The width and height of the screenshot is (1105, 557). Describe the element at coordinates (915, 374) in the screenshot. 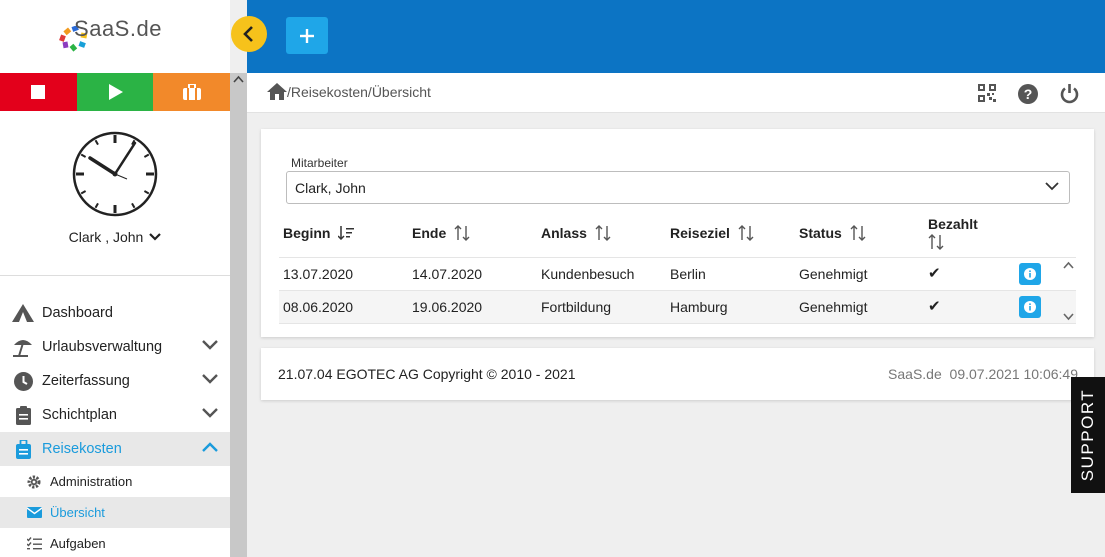

I see `product-name: SaaS.de` at that location.